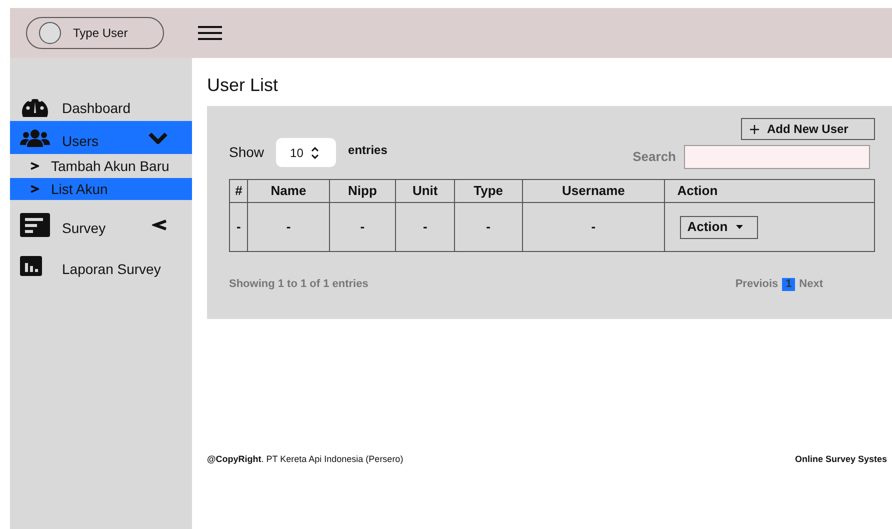 This screenshot has height=529, width=892. I want to click on spinner-icon, so click(315, 152).